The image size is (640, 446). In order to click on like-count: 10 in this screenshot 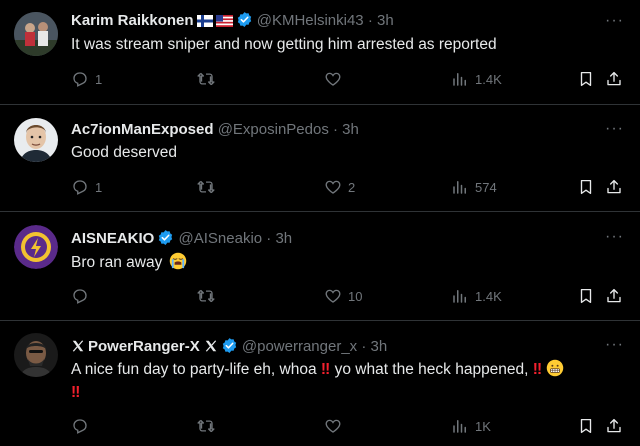, I will do `click(355, 296)`.